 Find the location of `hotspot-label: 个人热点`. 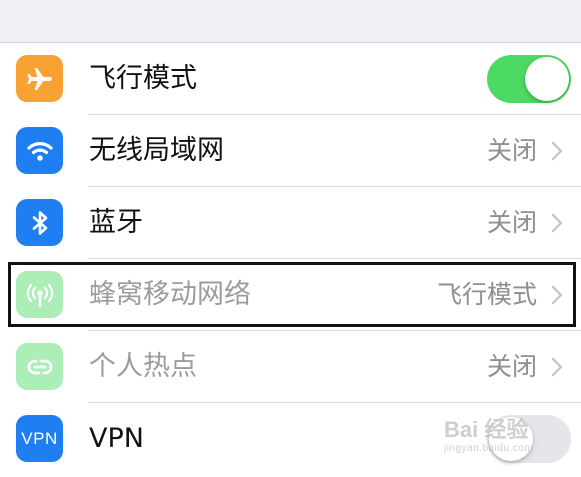

hotspot-label: 个人热点 is located at coordinates (143, 366).